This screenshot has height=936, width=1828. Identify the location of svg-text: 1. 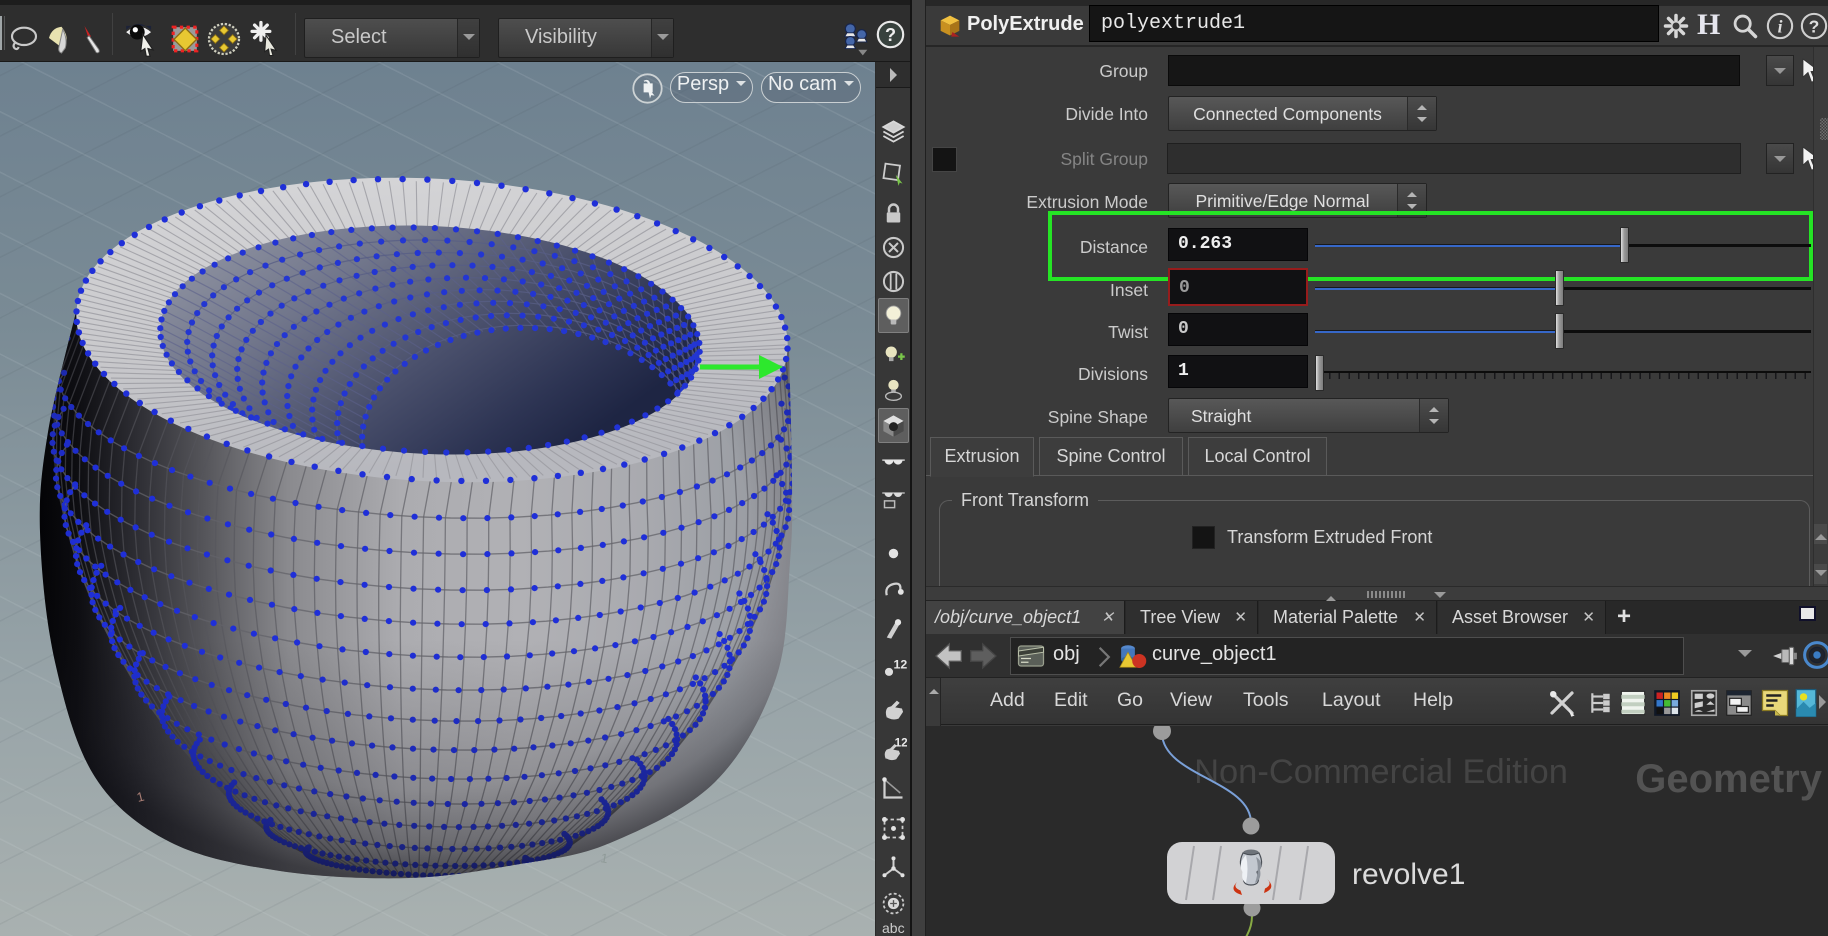
(604, 858).